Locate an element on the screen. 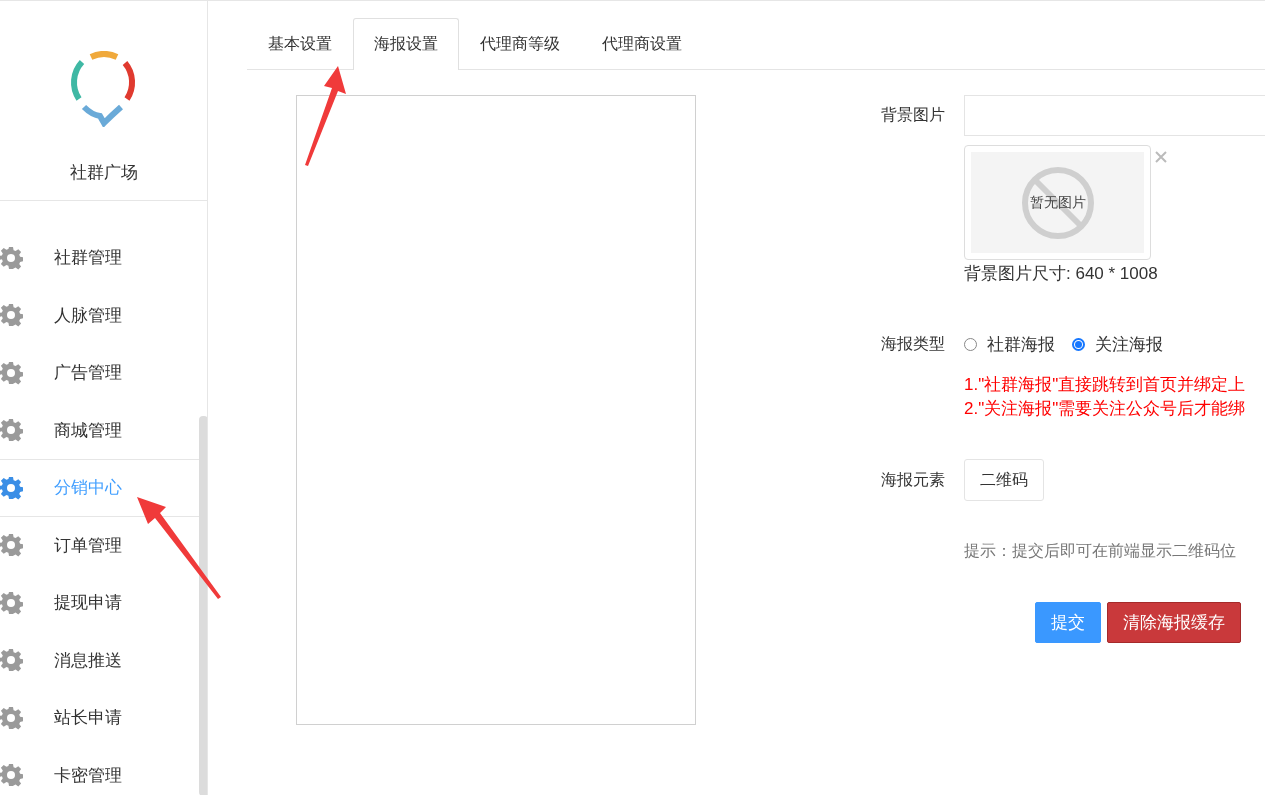  sidebar-item: 人脉管理 is located at coordinates (100, 315).